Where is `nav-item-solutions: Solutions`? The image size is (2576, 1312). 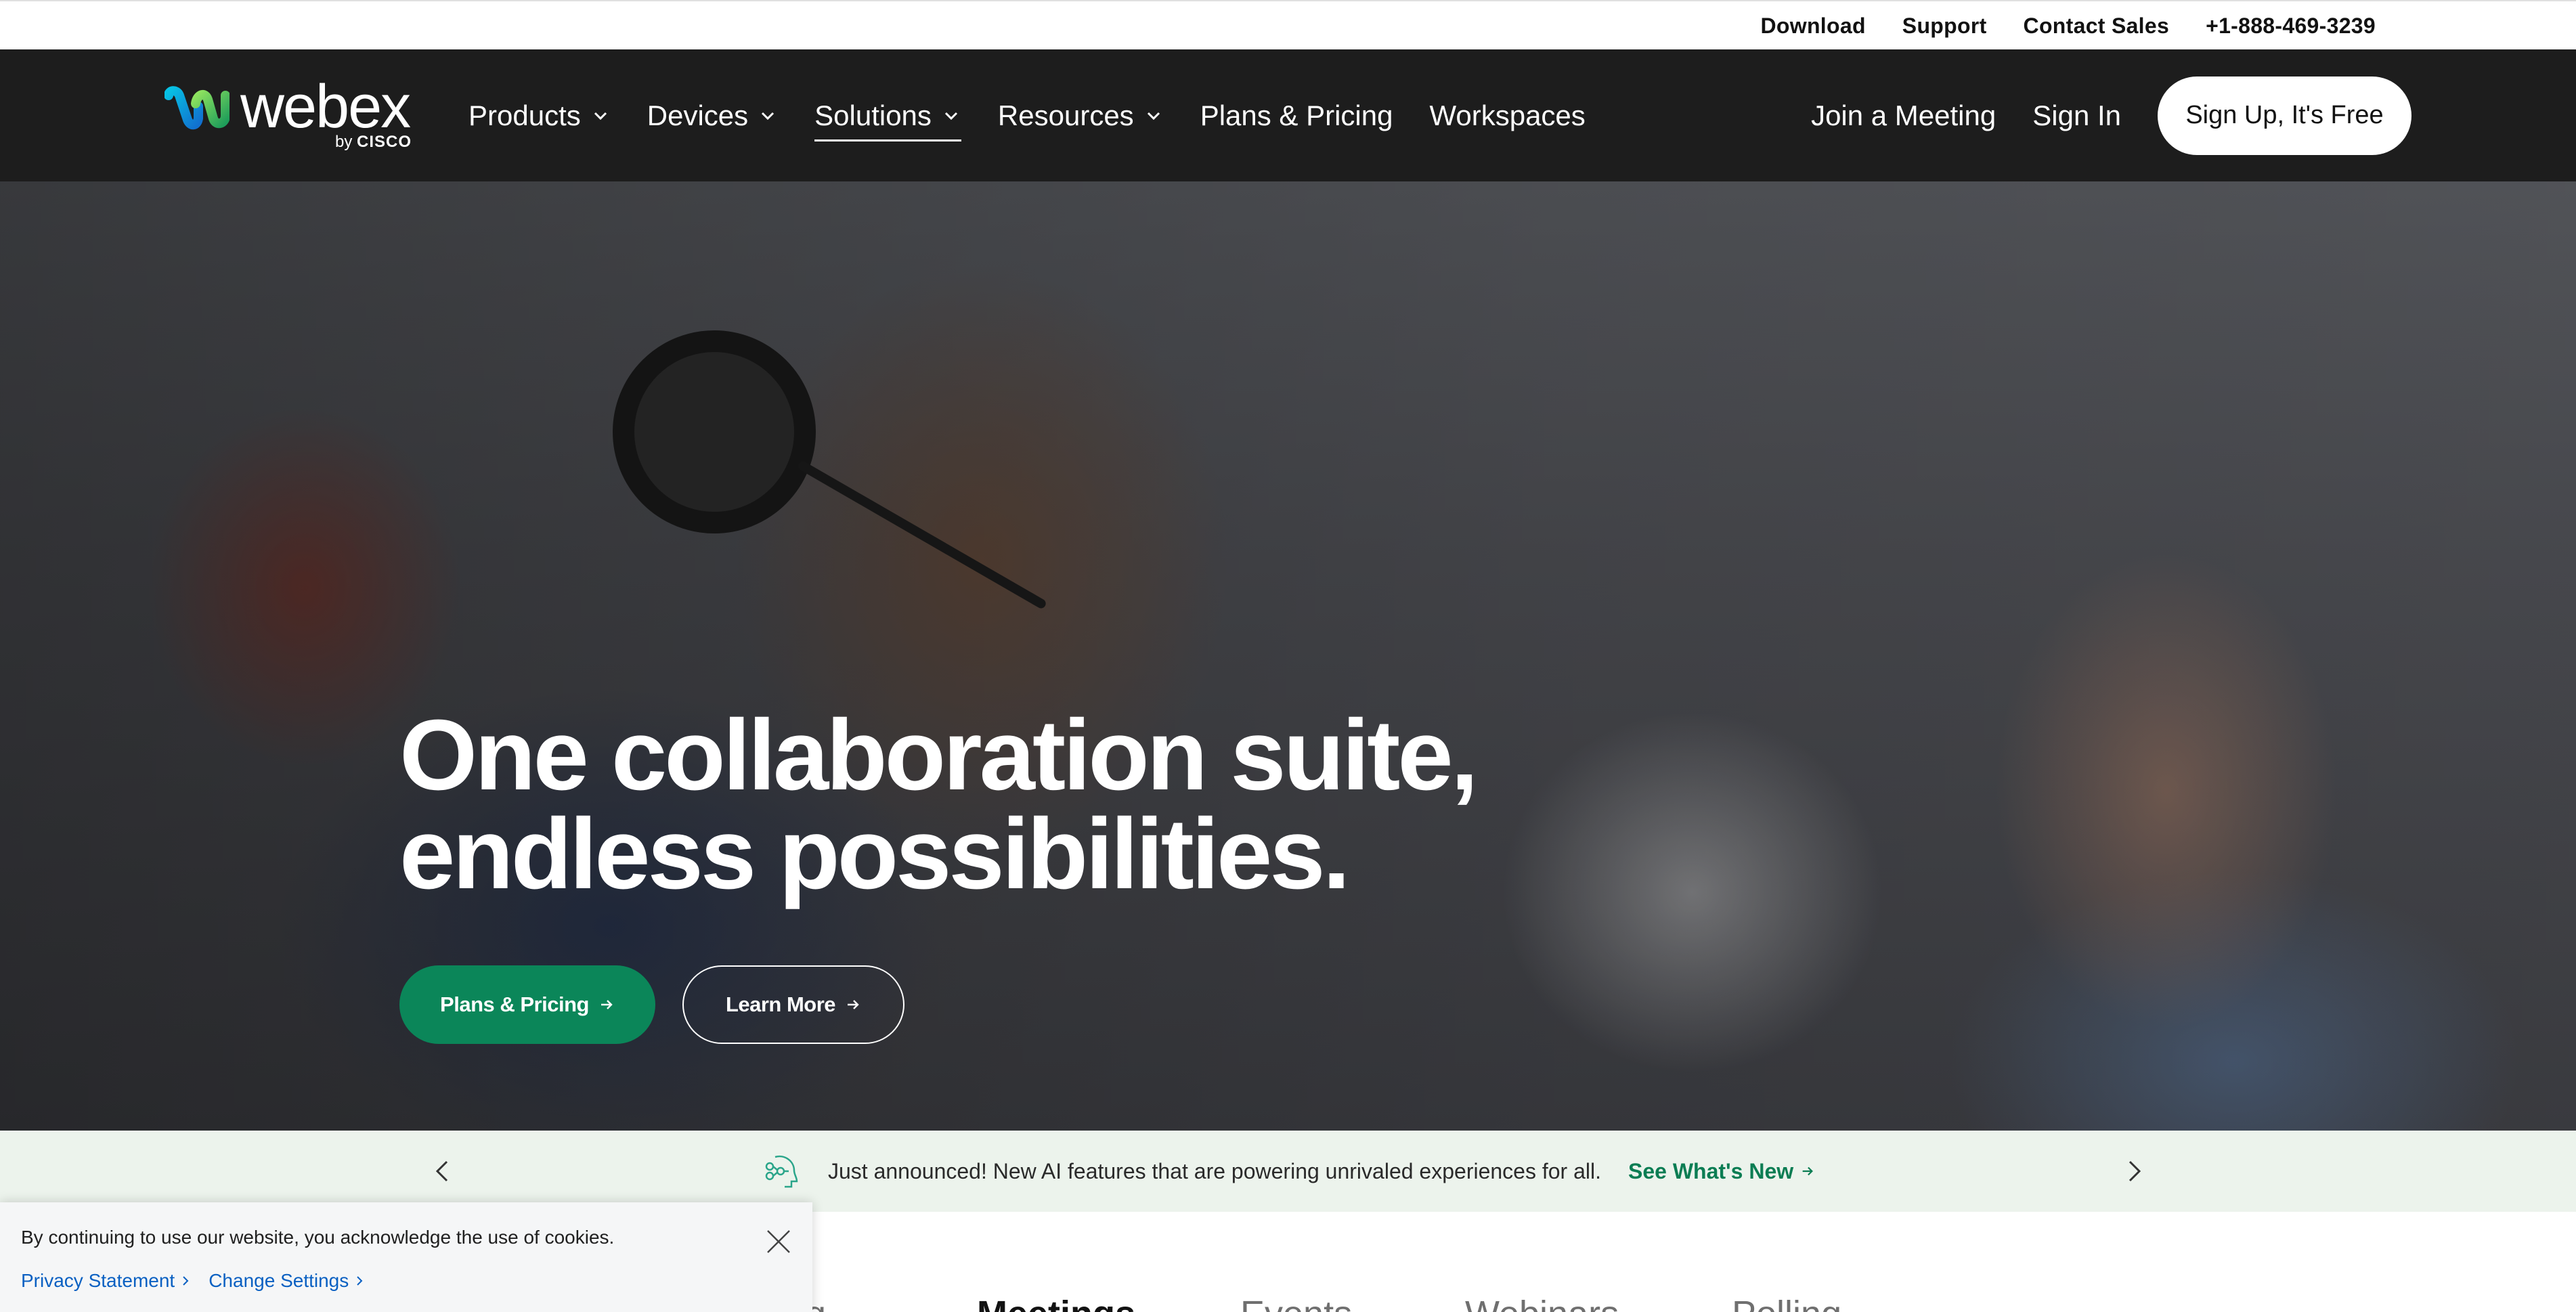
nav-item-solutions: Solutions is located at coordinates (887, 118).